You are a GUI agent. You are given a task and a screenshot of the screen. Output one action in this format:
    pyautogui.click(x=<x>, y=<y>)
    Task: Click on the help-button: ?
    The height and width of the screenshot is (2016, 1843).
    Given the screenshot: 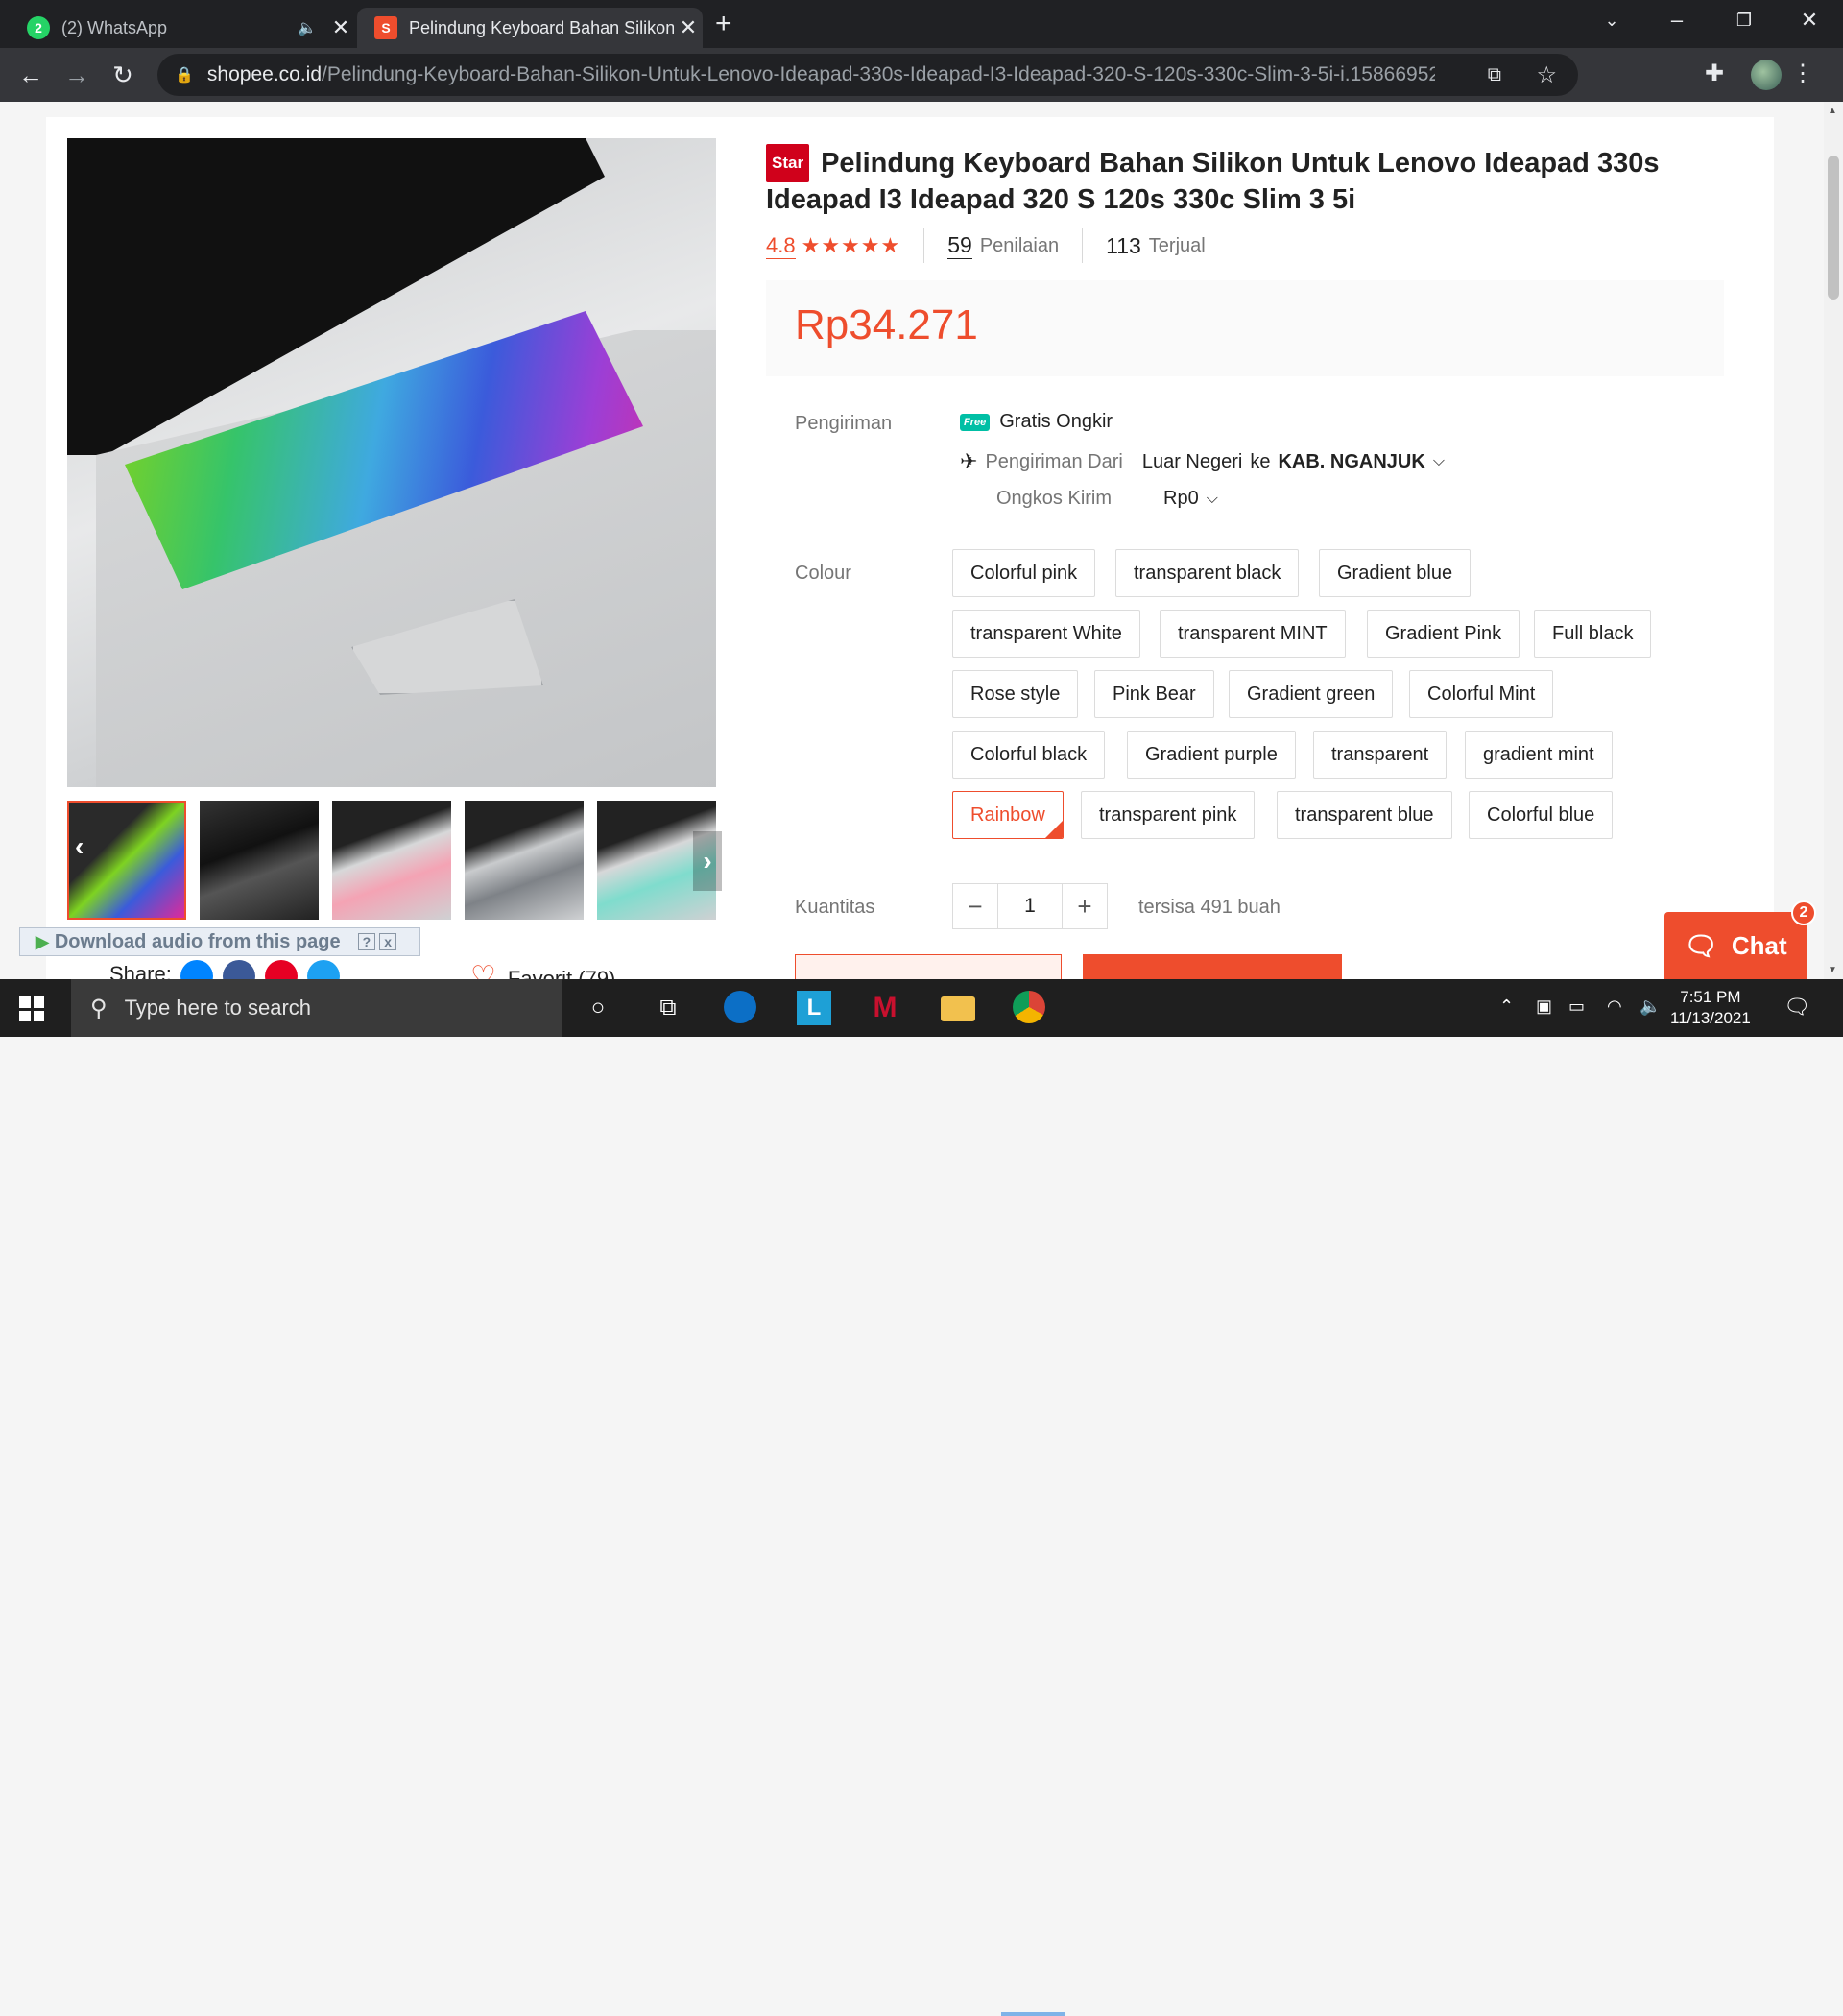 What is the action you would take?
    pyautogui.click(x=366, y=941)
    